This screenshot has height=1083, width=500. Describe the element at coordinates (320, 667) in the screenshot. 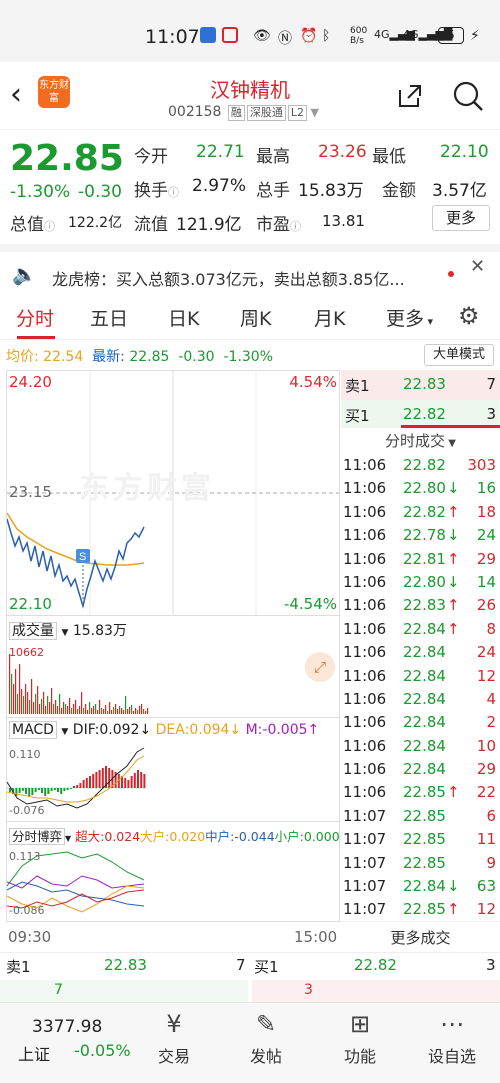

I see `expand-icon: ⤢` at that location.